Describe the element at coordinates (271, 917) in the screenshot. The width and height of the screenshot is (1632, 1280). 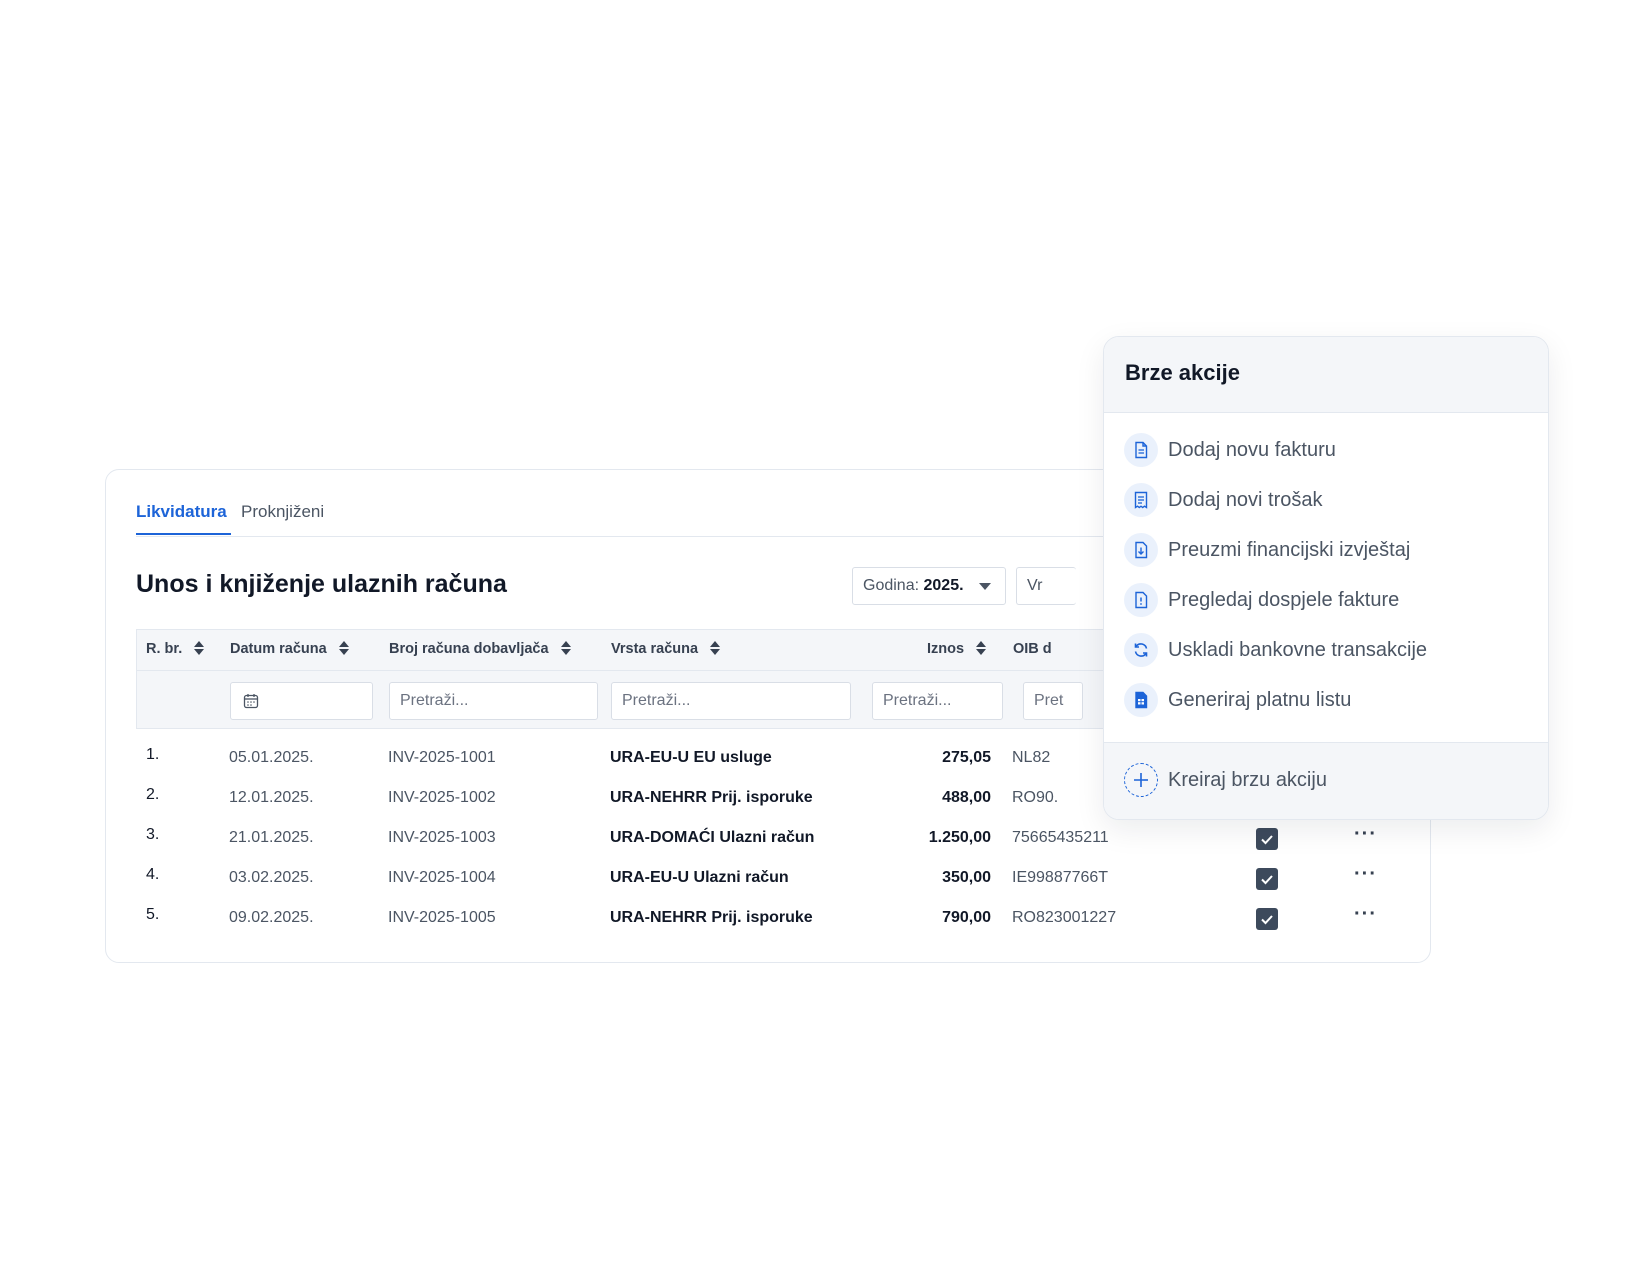
I see `row-date: 09.02.2025.` at that location.